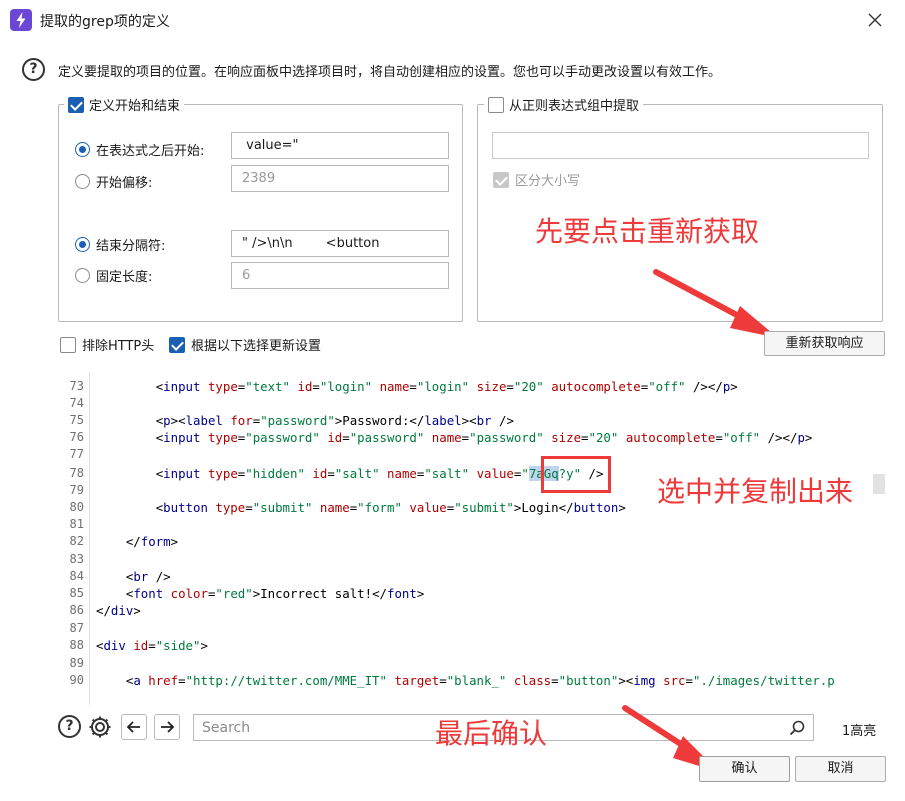 Image resolution: width=905 pixels, height=801 pixels. I want to click on code-line: <br />, so click(148, 576).